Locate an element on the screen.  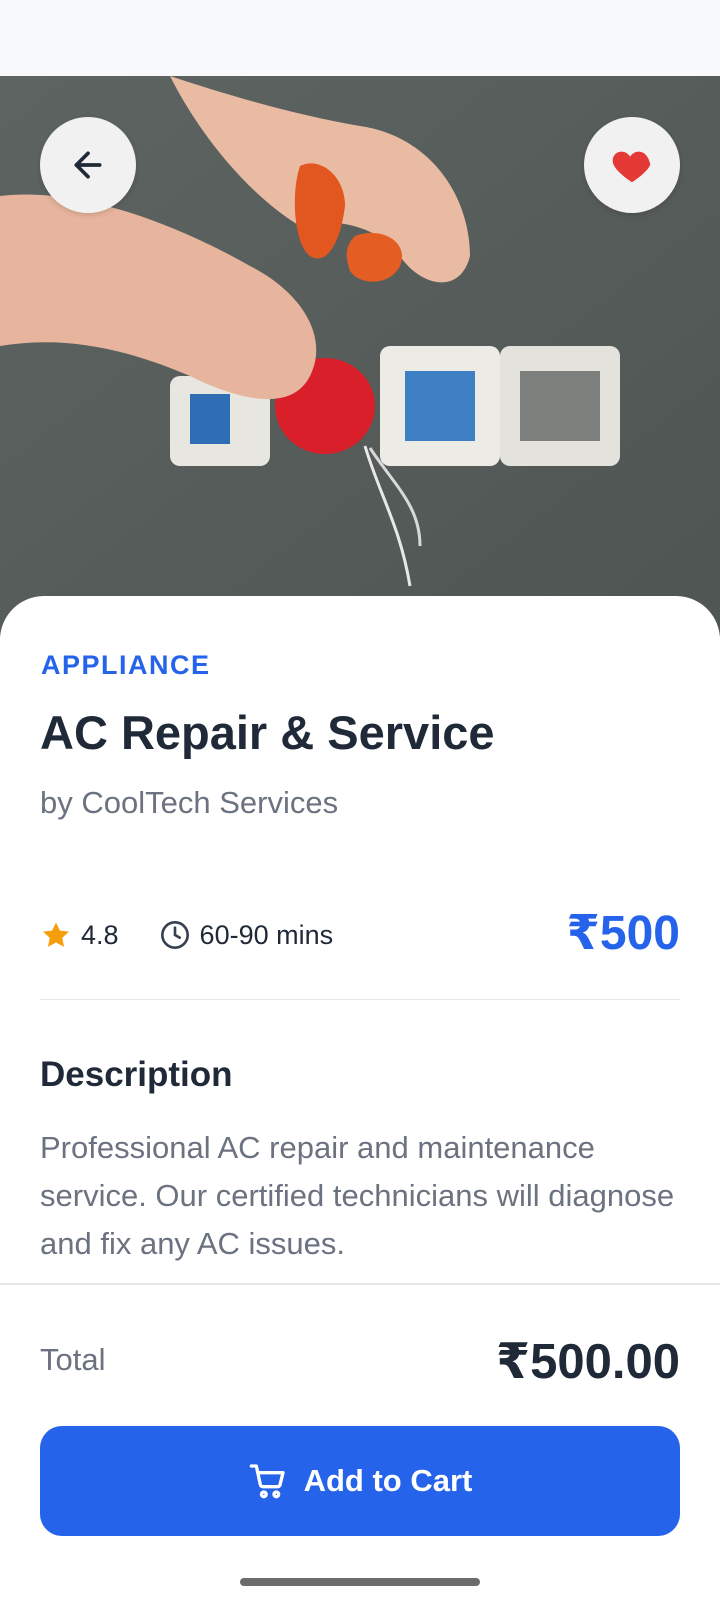
status-bar is located at coordinates (360, 38).